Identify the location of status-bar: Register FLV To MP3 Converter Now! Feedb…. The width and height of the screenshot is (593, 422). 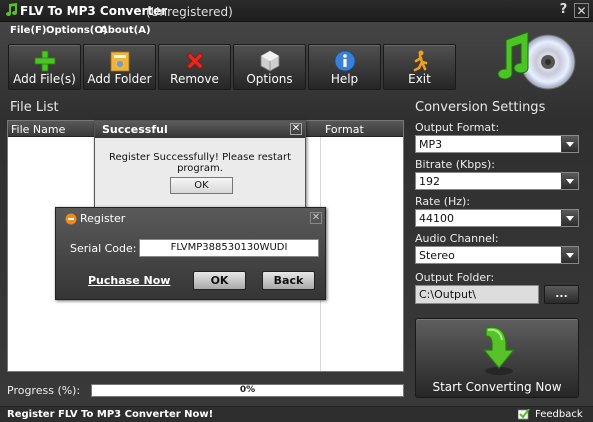
(296, 414).